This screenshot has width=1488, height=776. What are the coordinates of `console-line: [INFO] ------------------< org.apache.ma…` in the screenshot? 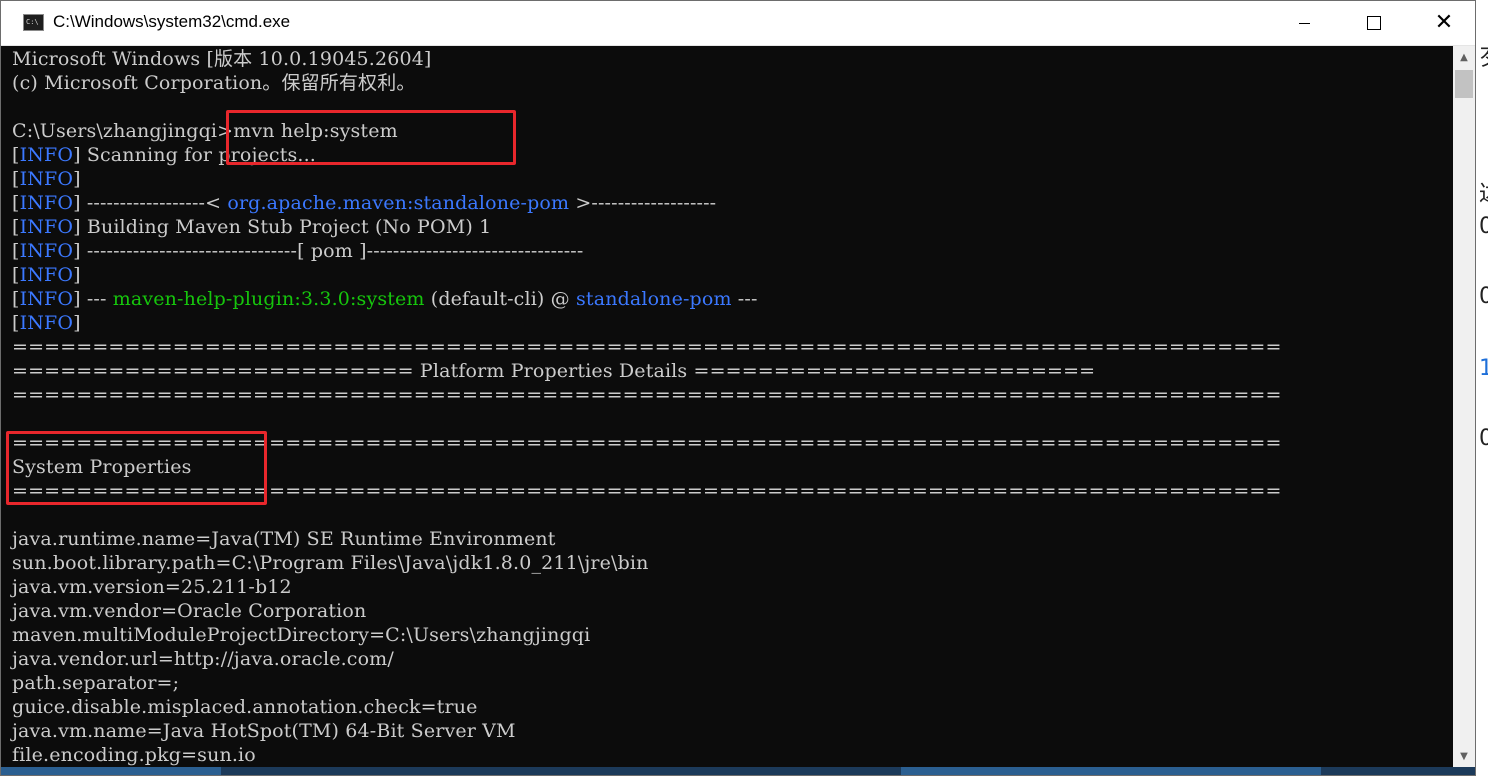 It's located at (364, 203).